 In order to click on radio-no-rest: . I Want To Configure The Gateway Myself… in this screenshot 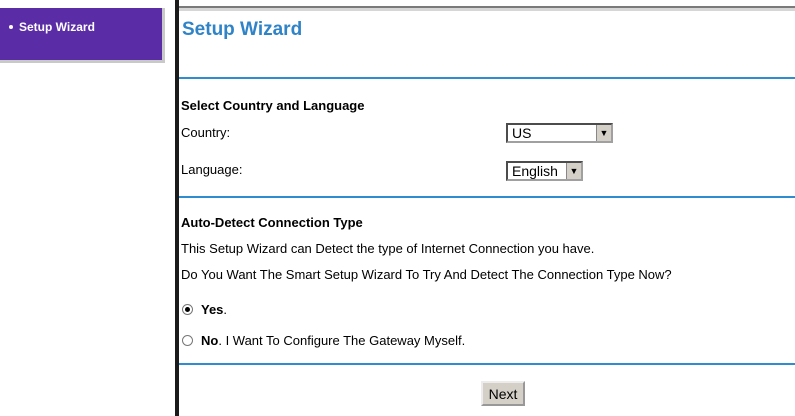, I will do `click(342, 340)`.